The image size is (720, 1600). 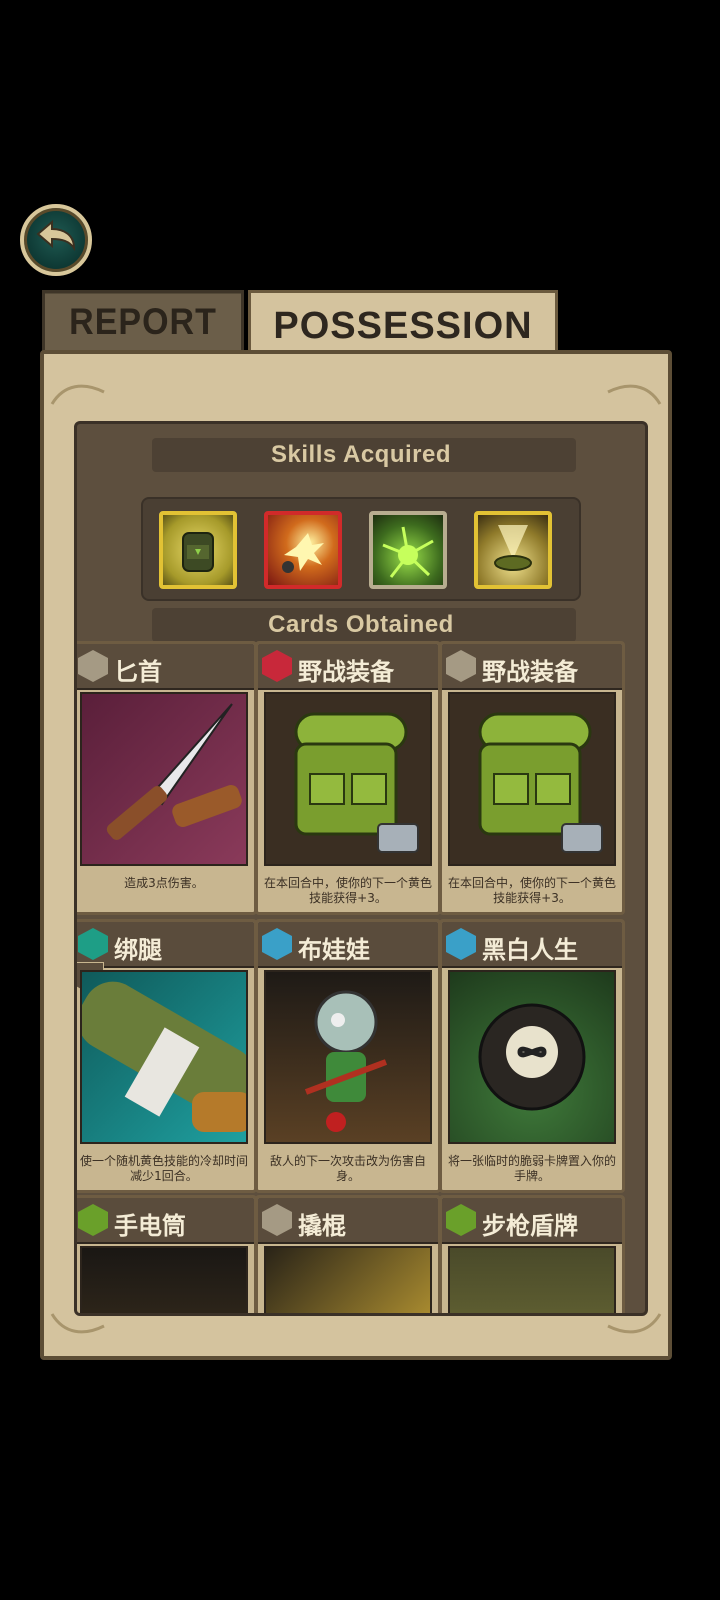 What do you see at coordinates (138, 950) in the screenshot?
I see `card-name: 绑腿` at bounding box center [138, 950].